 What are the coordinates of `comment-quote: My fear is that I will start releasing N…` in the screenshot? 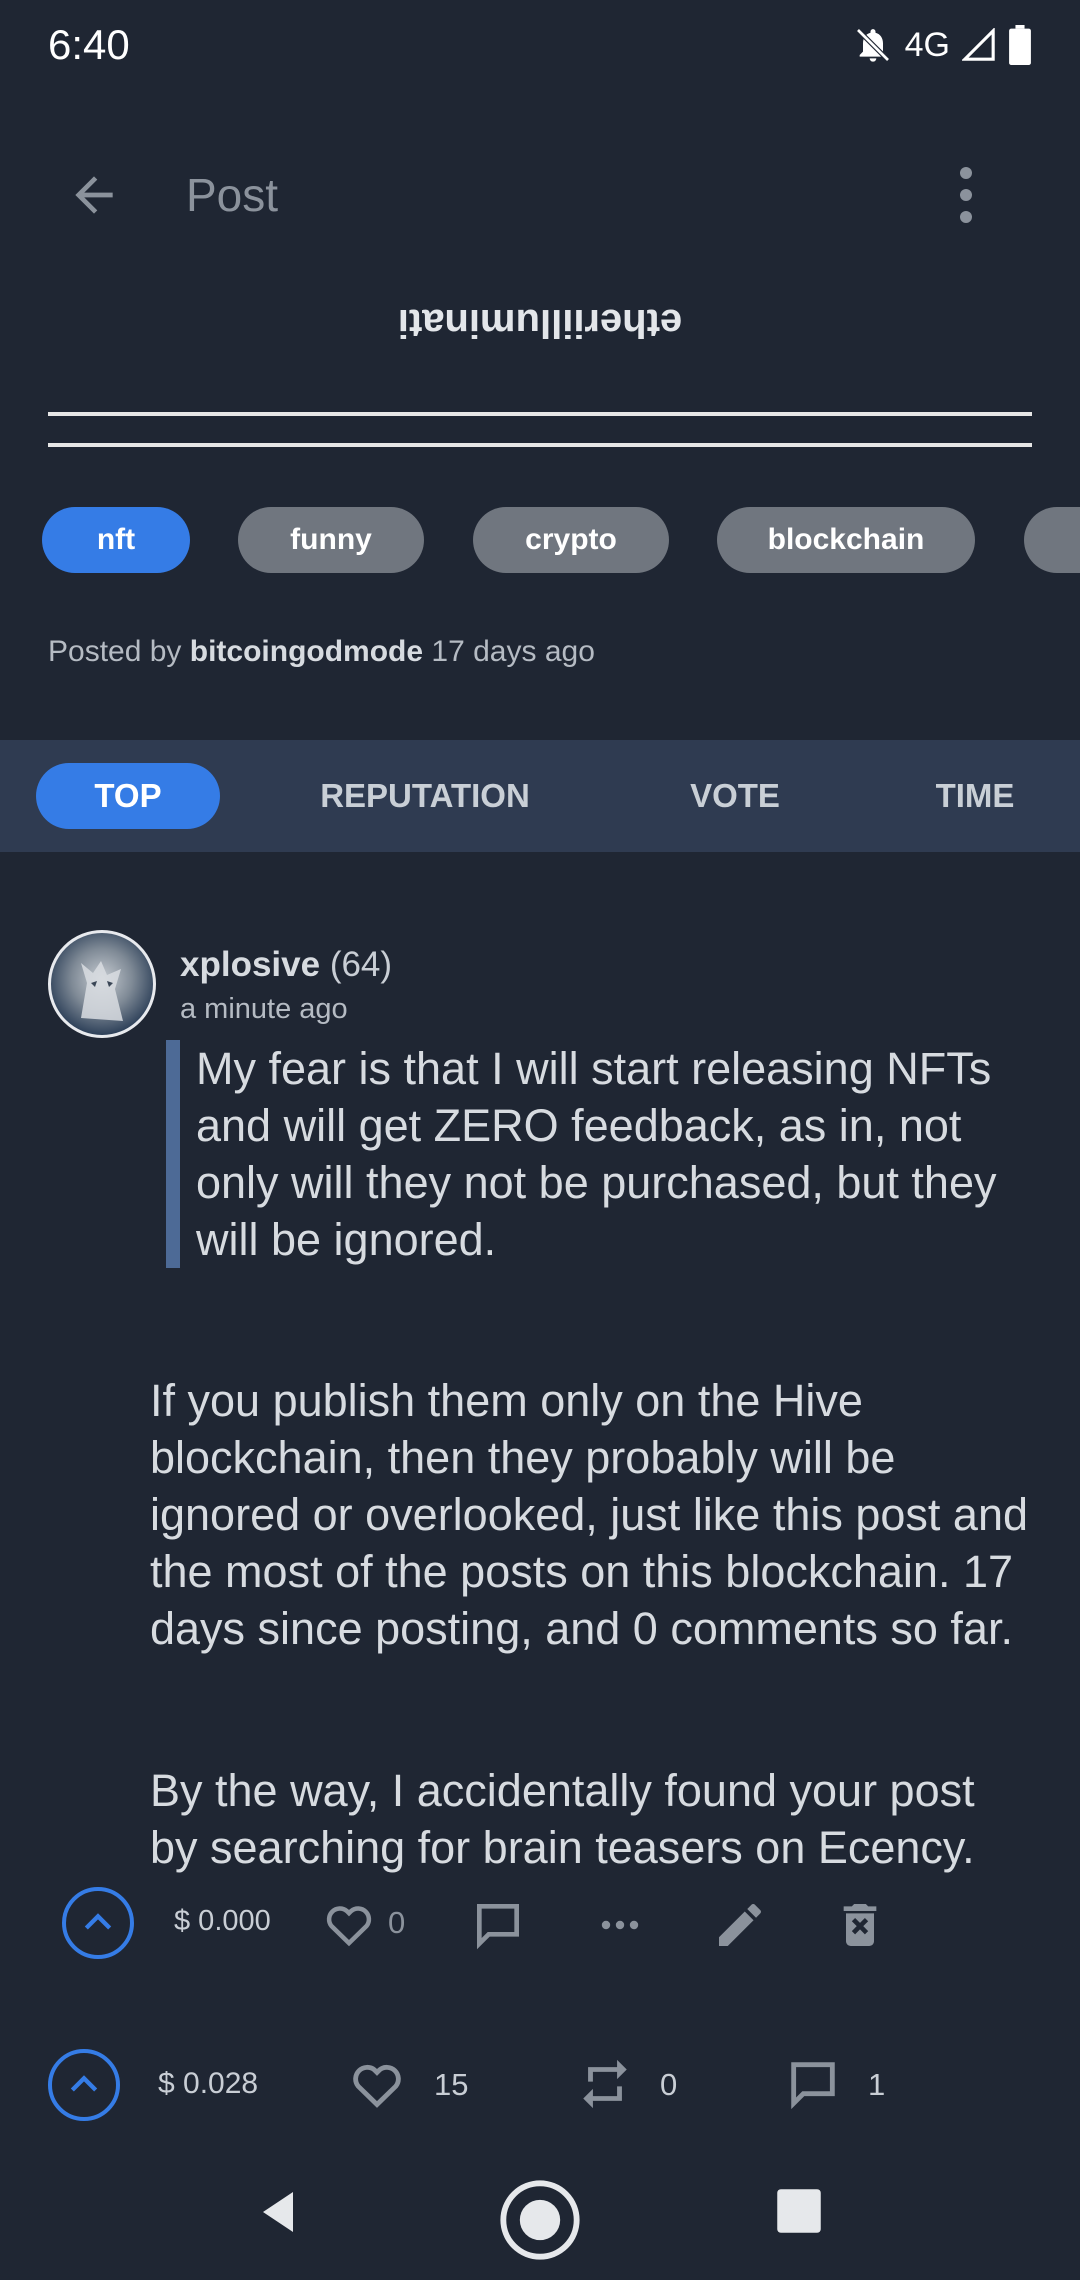 It's located at (596, 1154).